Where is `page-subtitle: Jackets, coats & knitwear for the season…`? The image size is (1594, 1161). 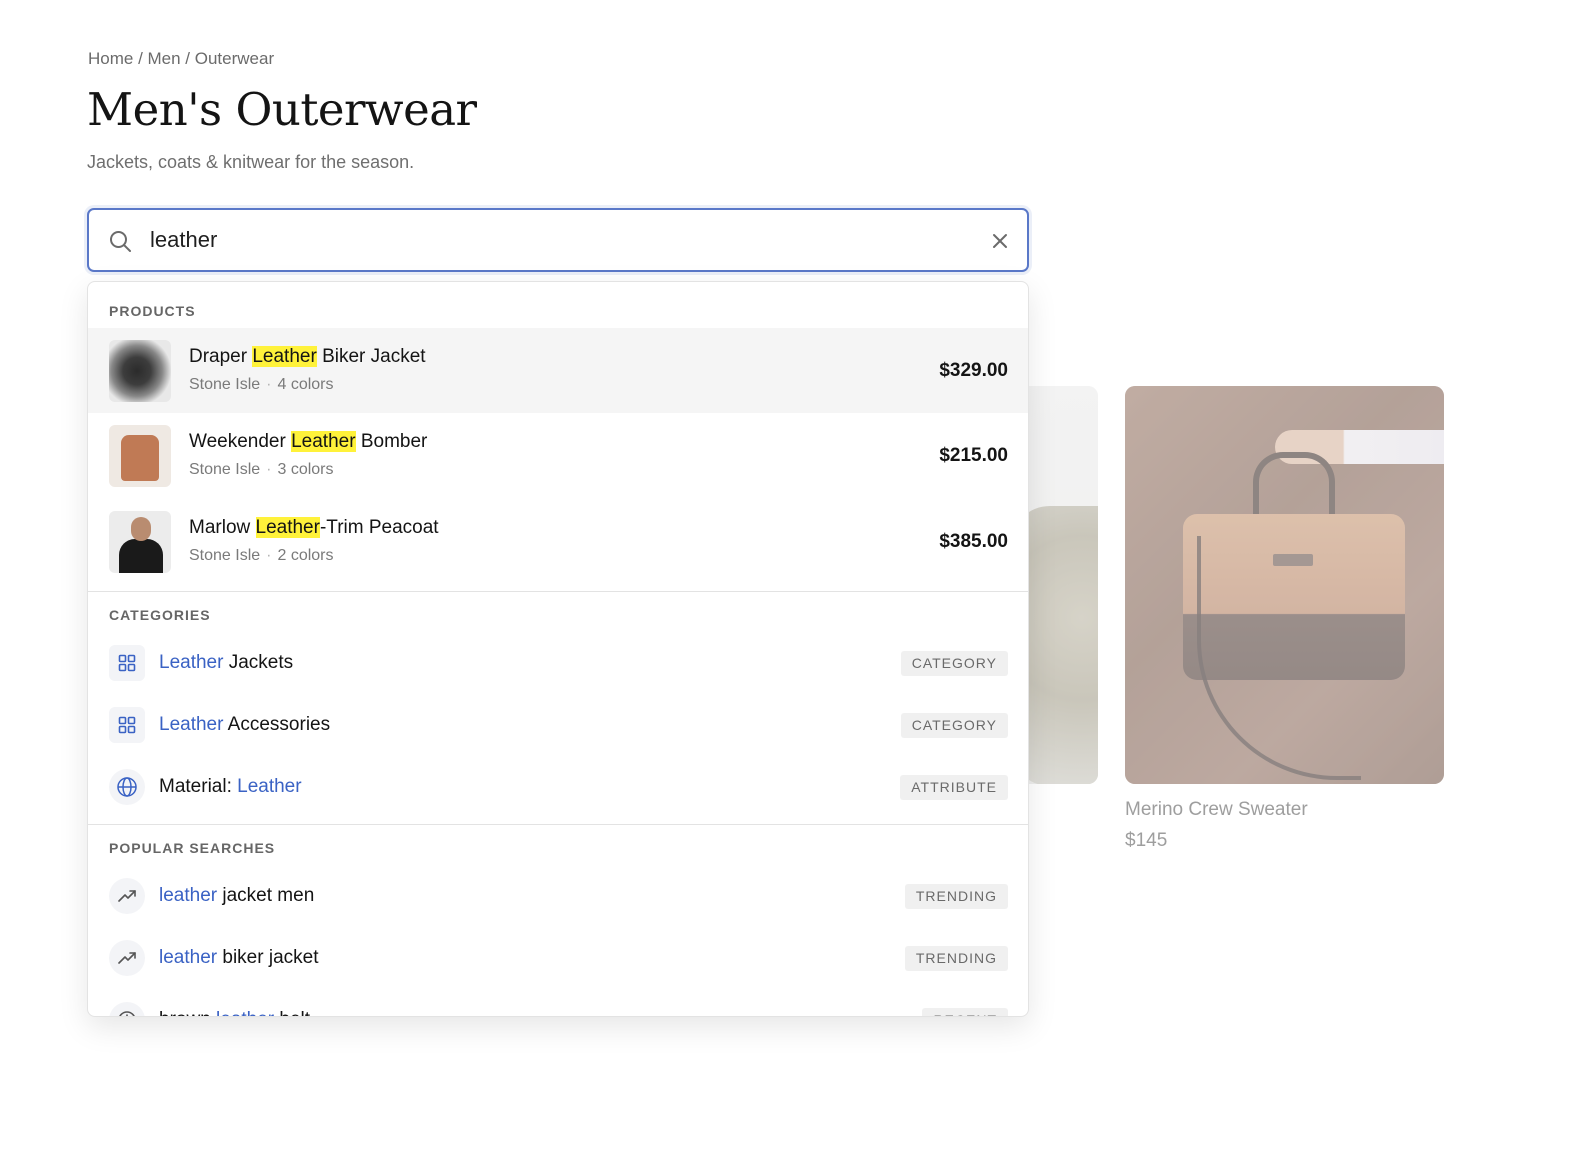
page-subtitle: Jackets, coats & knitwear for the season… is located at coordinates (251, 162).